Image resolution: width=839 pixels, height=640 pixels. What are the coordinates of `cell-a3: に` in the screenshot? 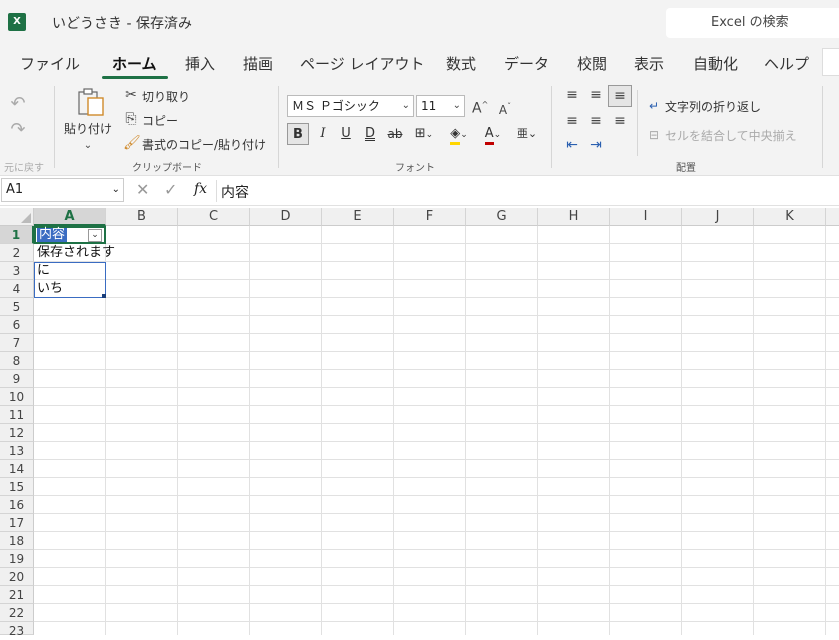 It's located at (43, 271).